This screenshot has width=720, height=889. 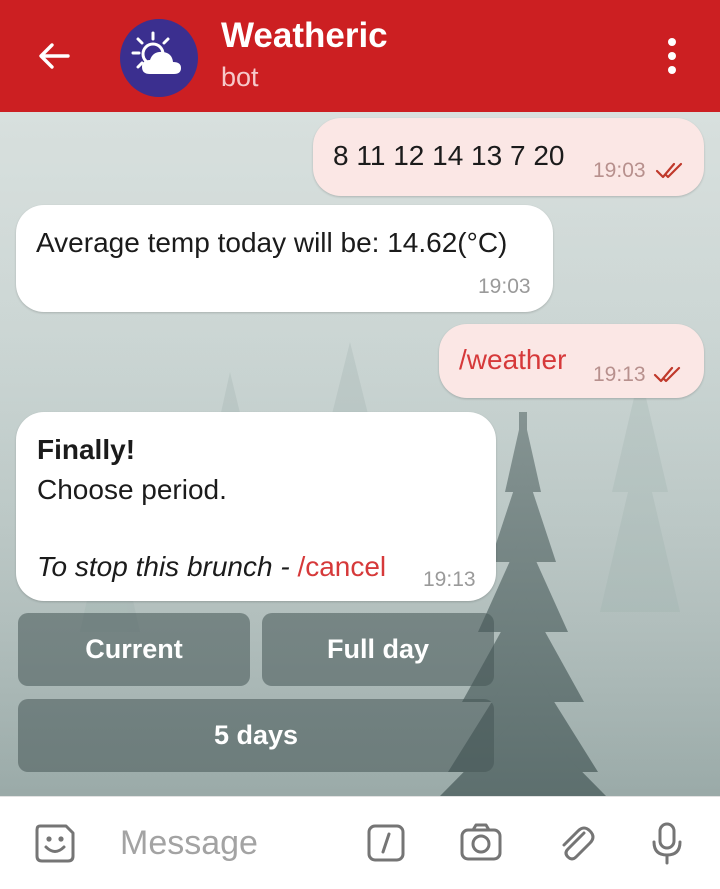 I want to click on bot-command-button, so click(x=386, y=843).